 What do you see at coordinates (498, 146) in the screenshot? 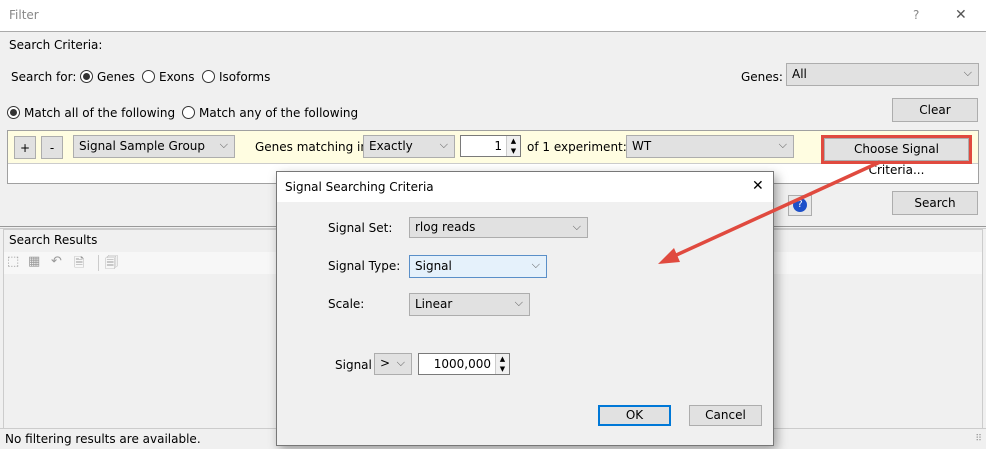
I see `count-value: 1` at bounding box center [498, 146].